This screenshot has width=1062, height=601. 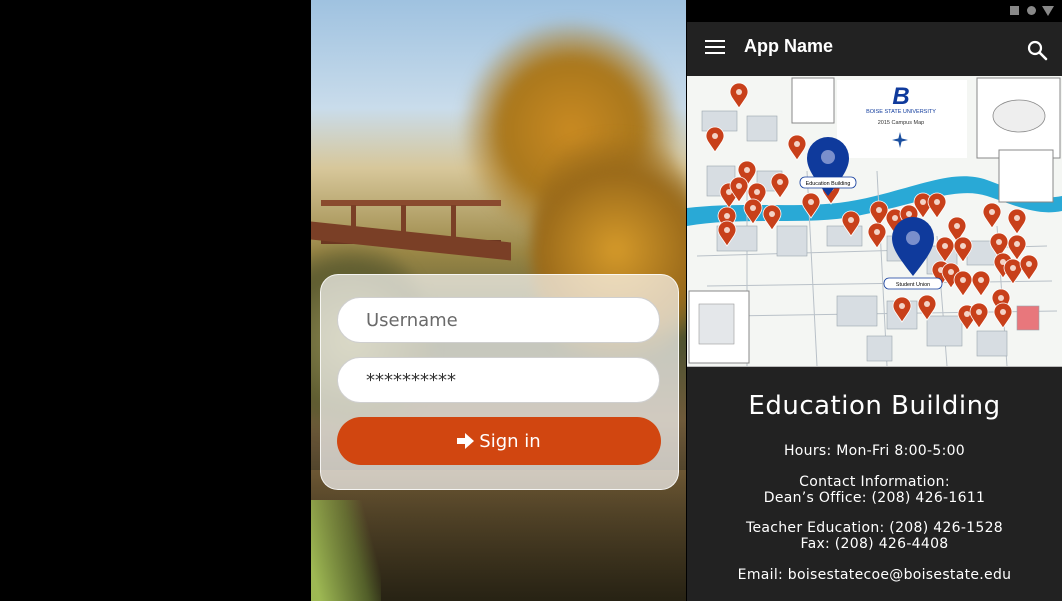 I want to click on contact-heading: Contact Information:, so click(x=874, y=482).